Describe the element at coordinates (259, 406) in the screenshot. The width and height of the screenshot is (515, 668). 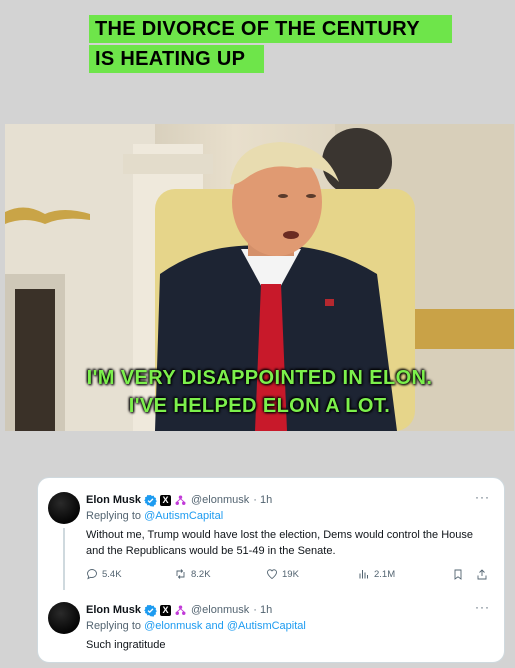
I see `video-caption-line-2: I'VE HELPED ELON A LOT.` at that location.